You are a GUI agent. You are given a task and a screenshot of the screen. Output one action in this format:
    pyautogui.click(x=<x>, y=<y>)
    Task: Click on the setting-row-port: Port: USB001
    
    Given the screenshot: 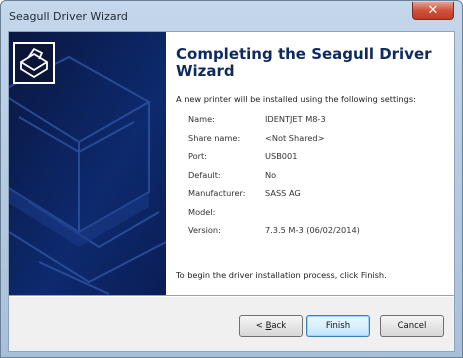 What is the action you would take?
    pyautogui.click(x=318, y=160)
    